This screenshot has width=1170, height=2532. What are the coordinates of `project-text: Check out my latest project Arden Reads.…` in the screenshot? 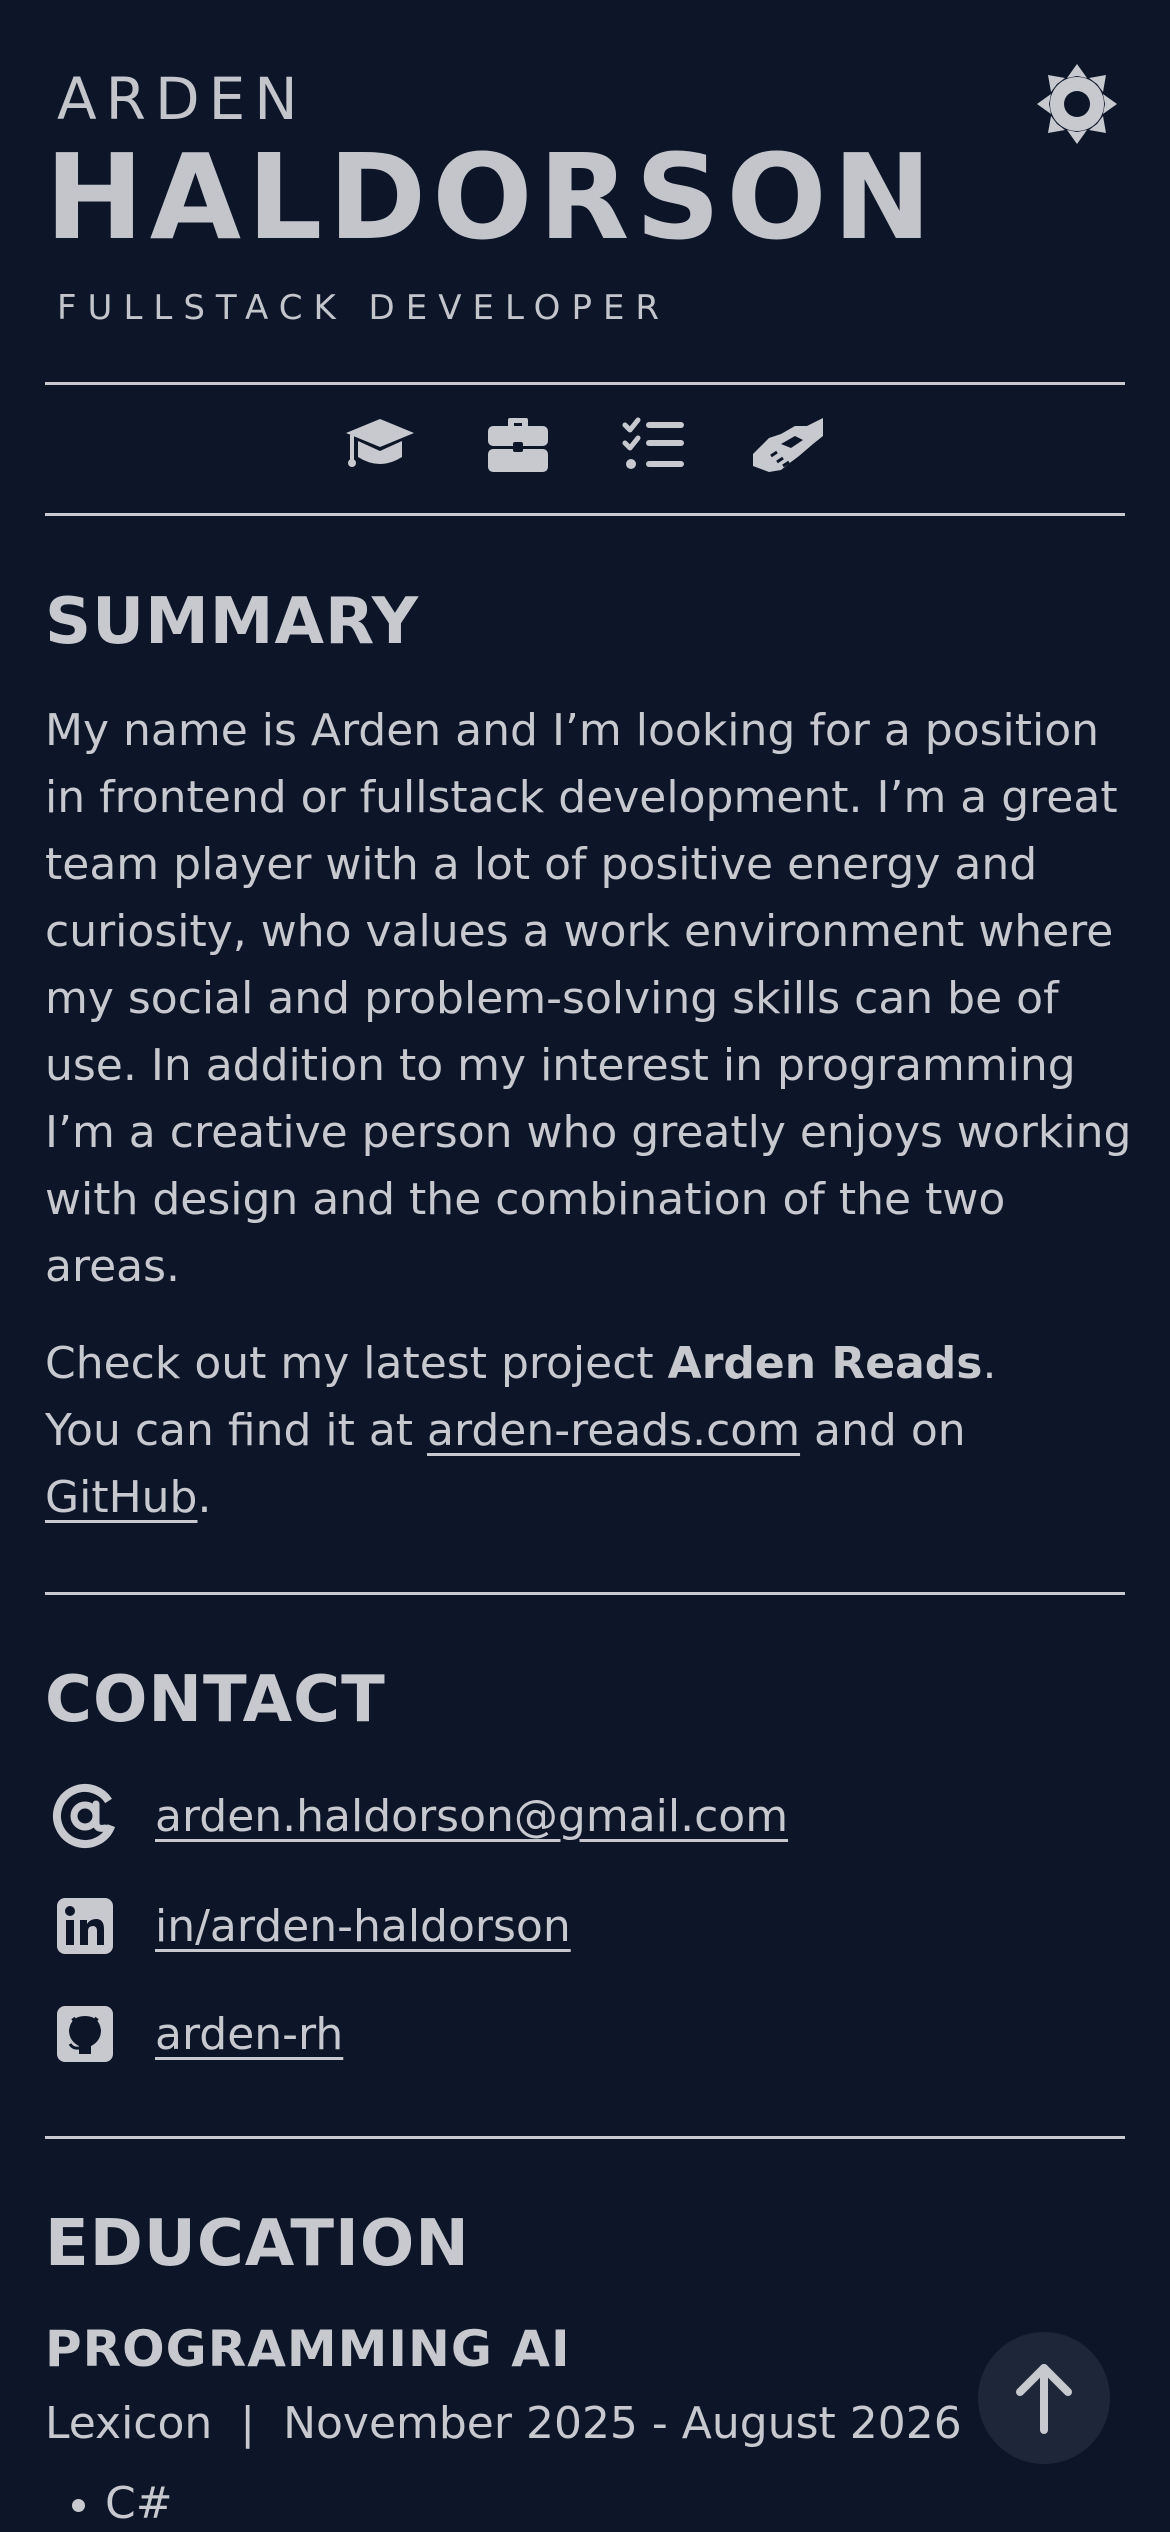 It's located at (590, 1430).